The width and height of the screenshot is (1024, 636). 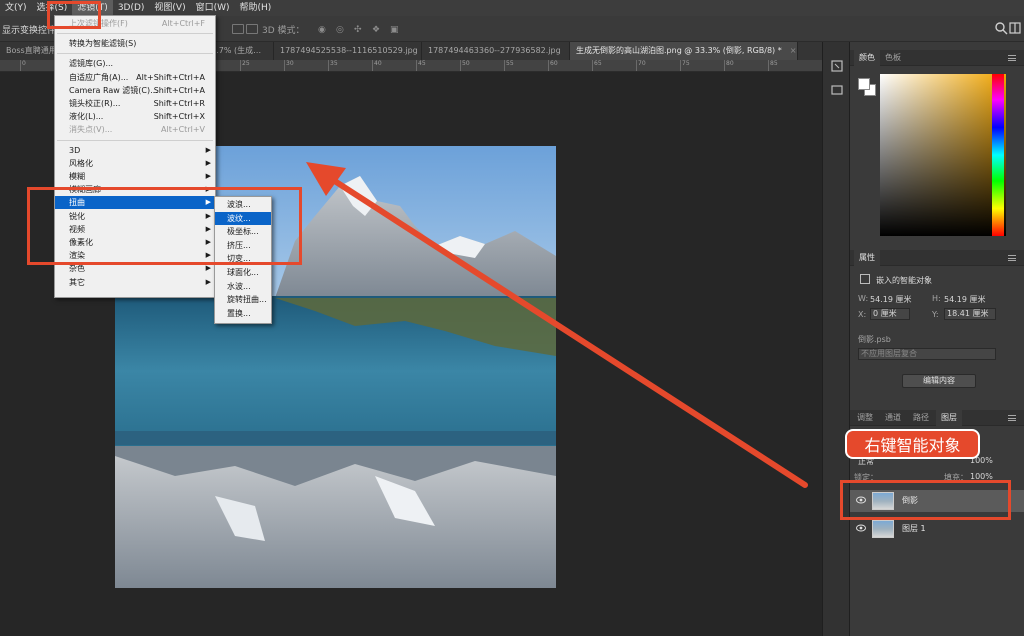 I want to click on 3d-slide-icon: ❖, so click(x=376, y=30).